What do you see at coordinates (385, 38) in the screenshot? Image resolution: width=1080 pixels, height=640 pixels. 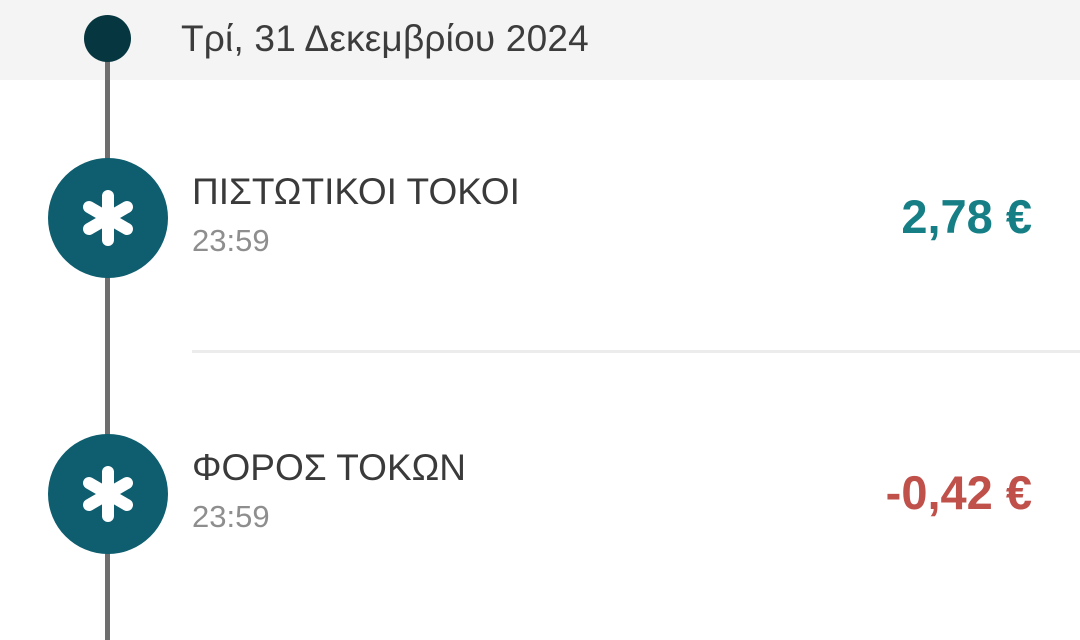 I see `date-label: Τρί, 31 Δεκεμβρίου 2024` at bounding box center [385, 38].